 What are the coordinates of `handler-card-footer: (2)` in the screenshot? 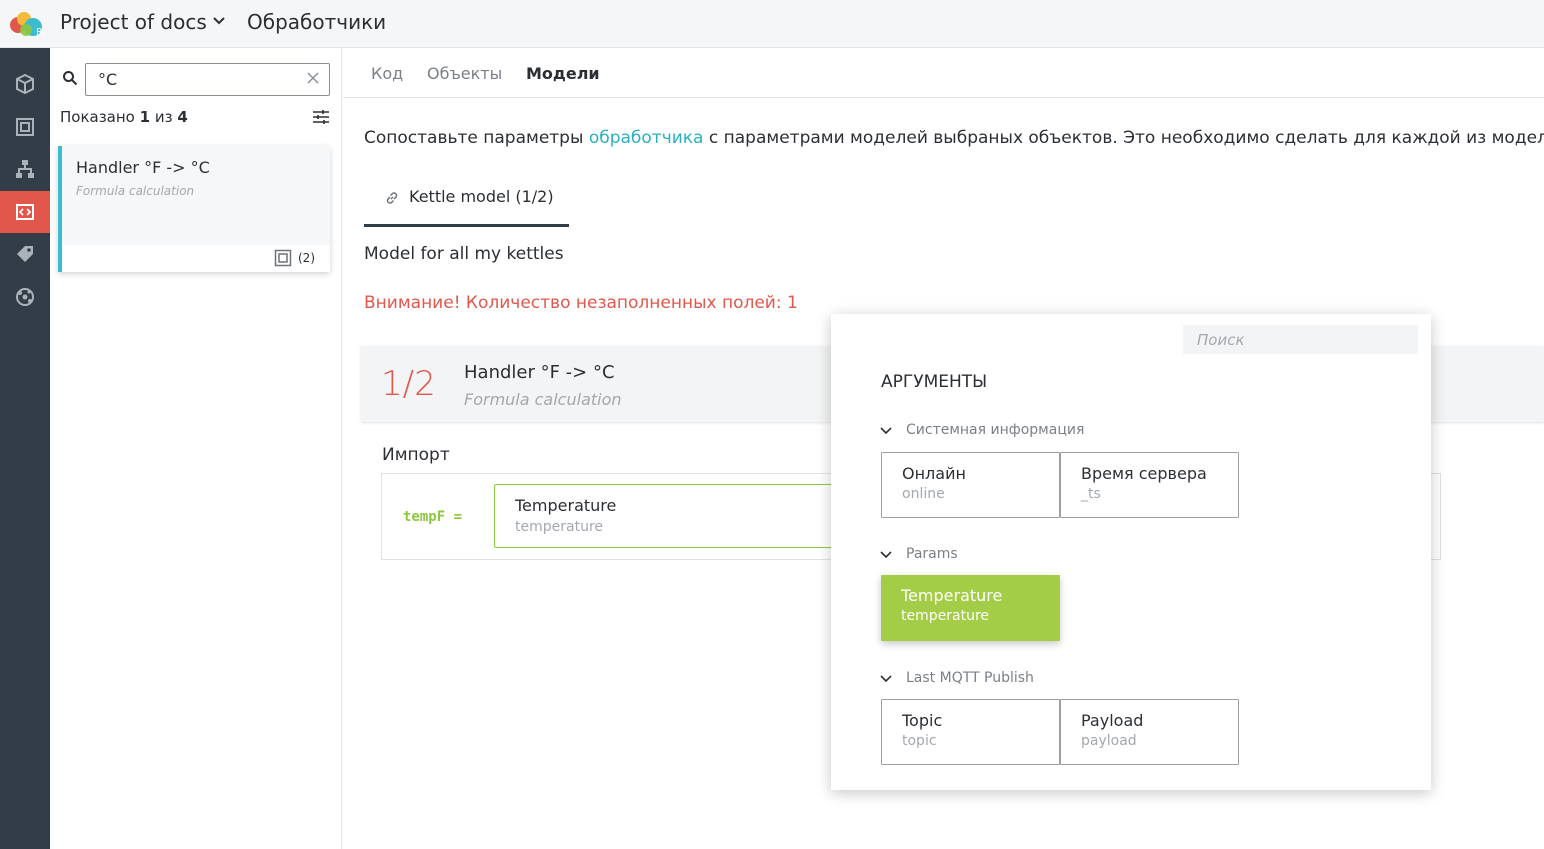 It's located at (196, 258).